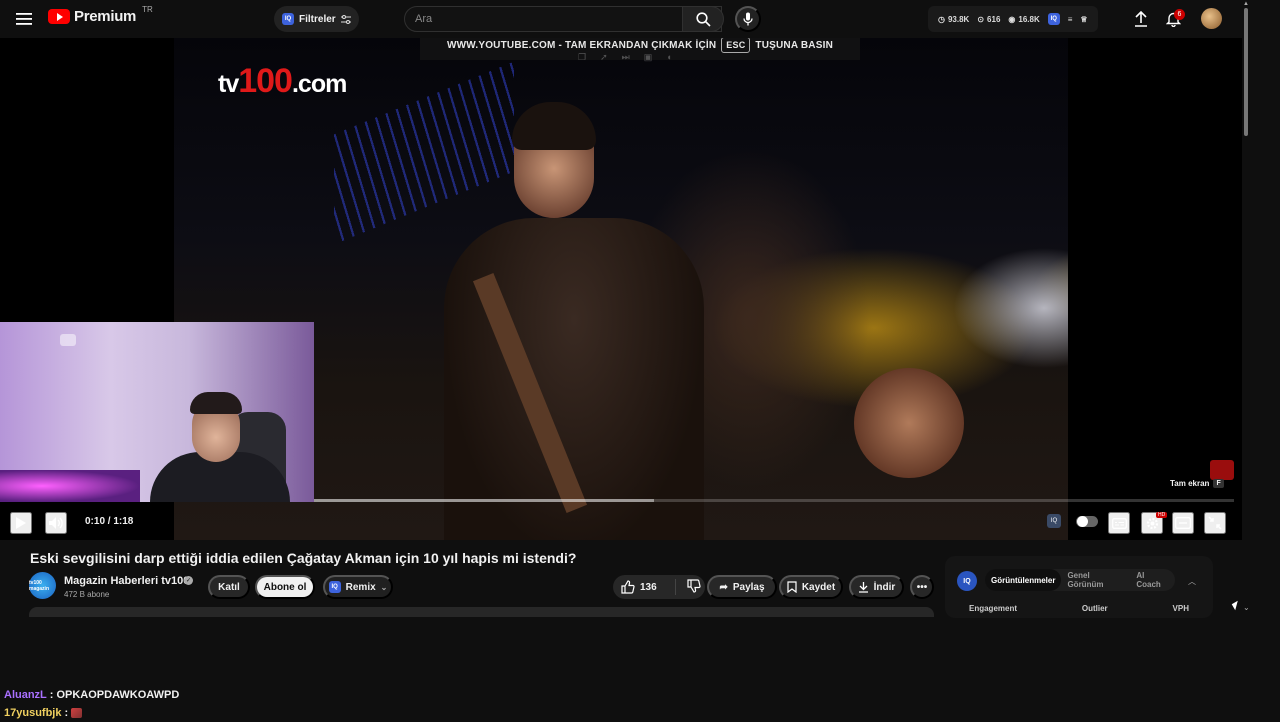 The height and width of the screenshot is (722, 1280). What do you see at coordinates (1222, 470) in the screenshot?
I see `red-overlay-badge` at bounding box center [1222, 470].